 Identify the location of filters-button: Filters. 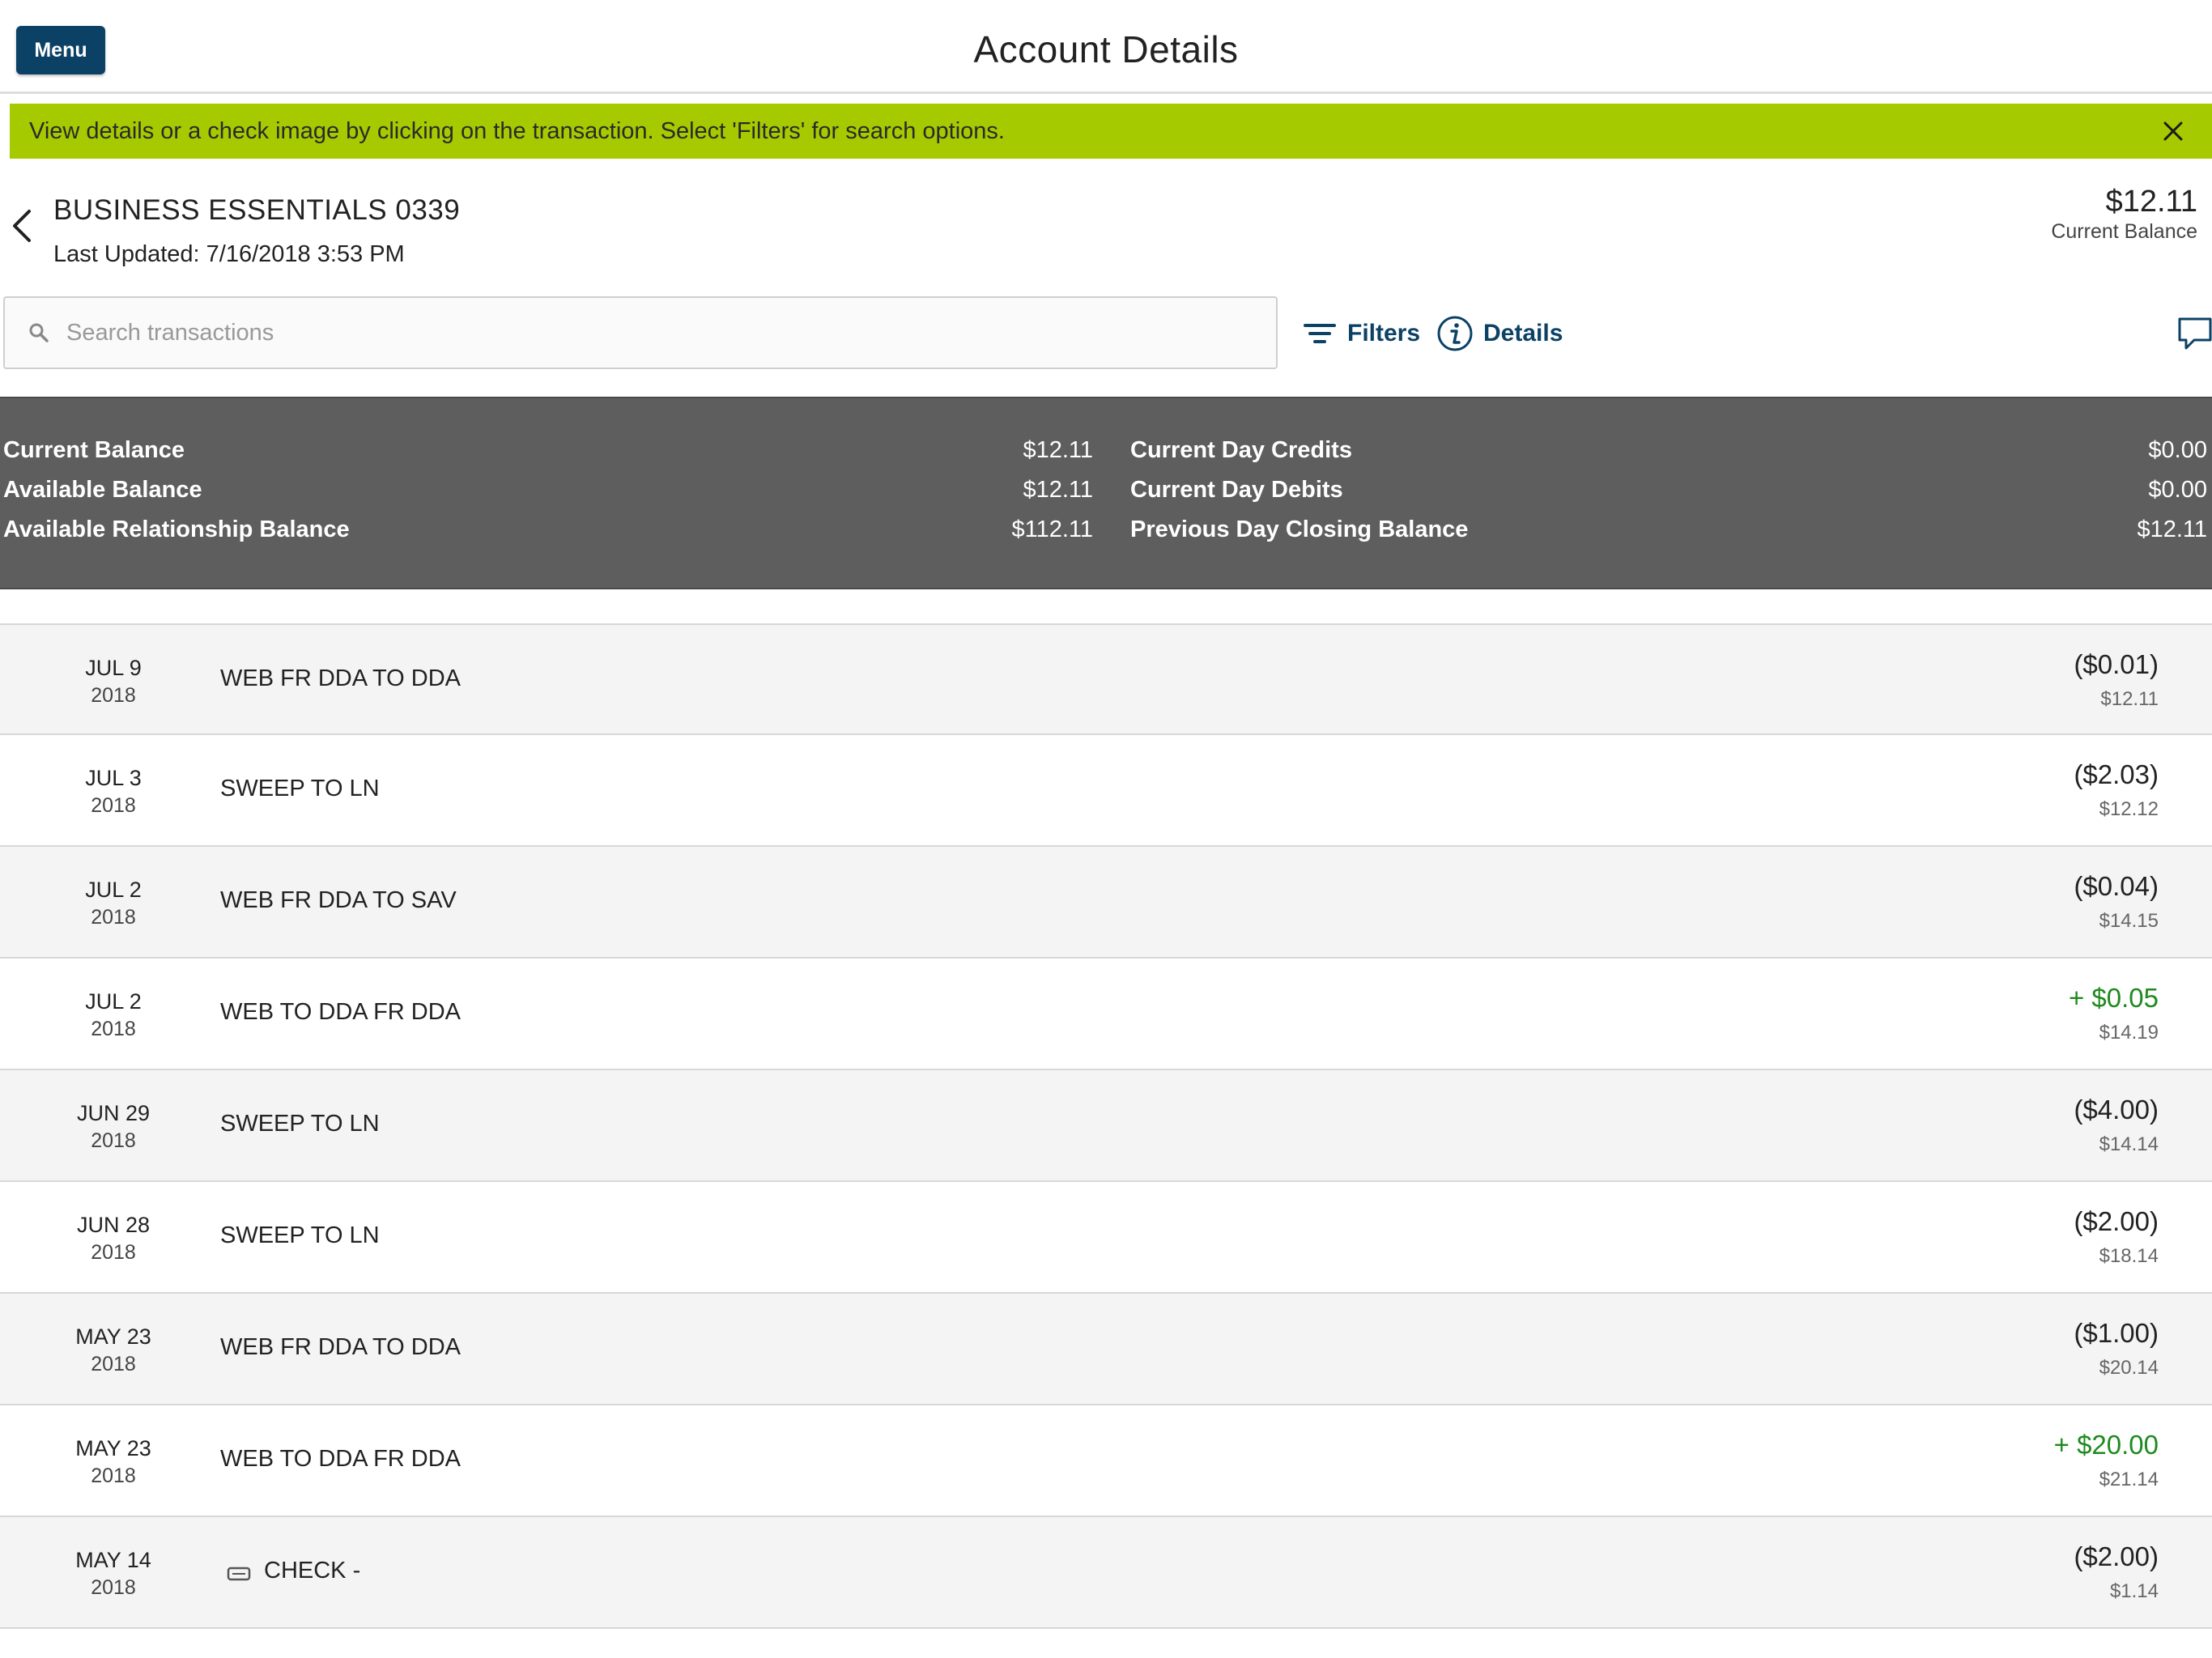
(1361, 333).